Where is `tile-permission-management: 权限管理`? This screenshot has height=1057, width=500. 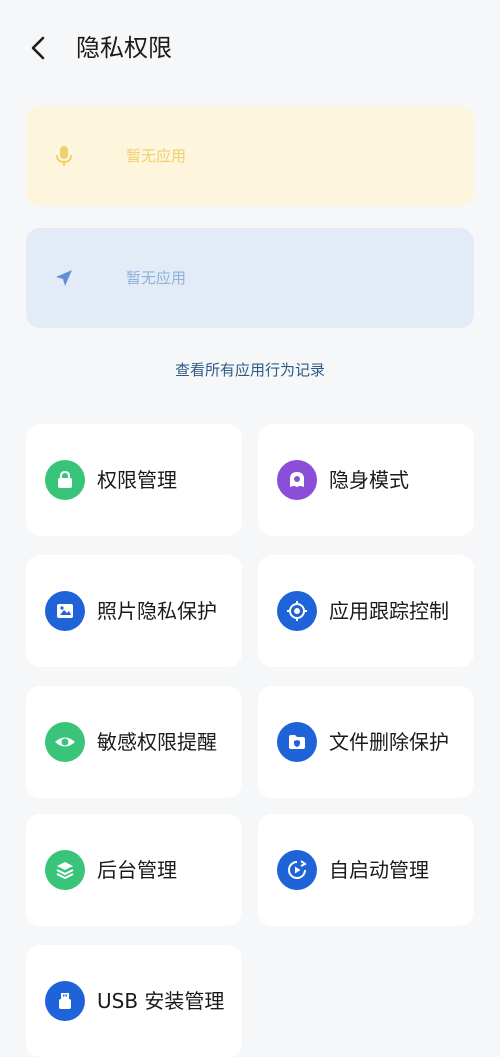 tile-permission-management: 权限管理 is located at coordinates (134, 480).